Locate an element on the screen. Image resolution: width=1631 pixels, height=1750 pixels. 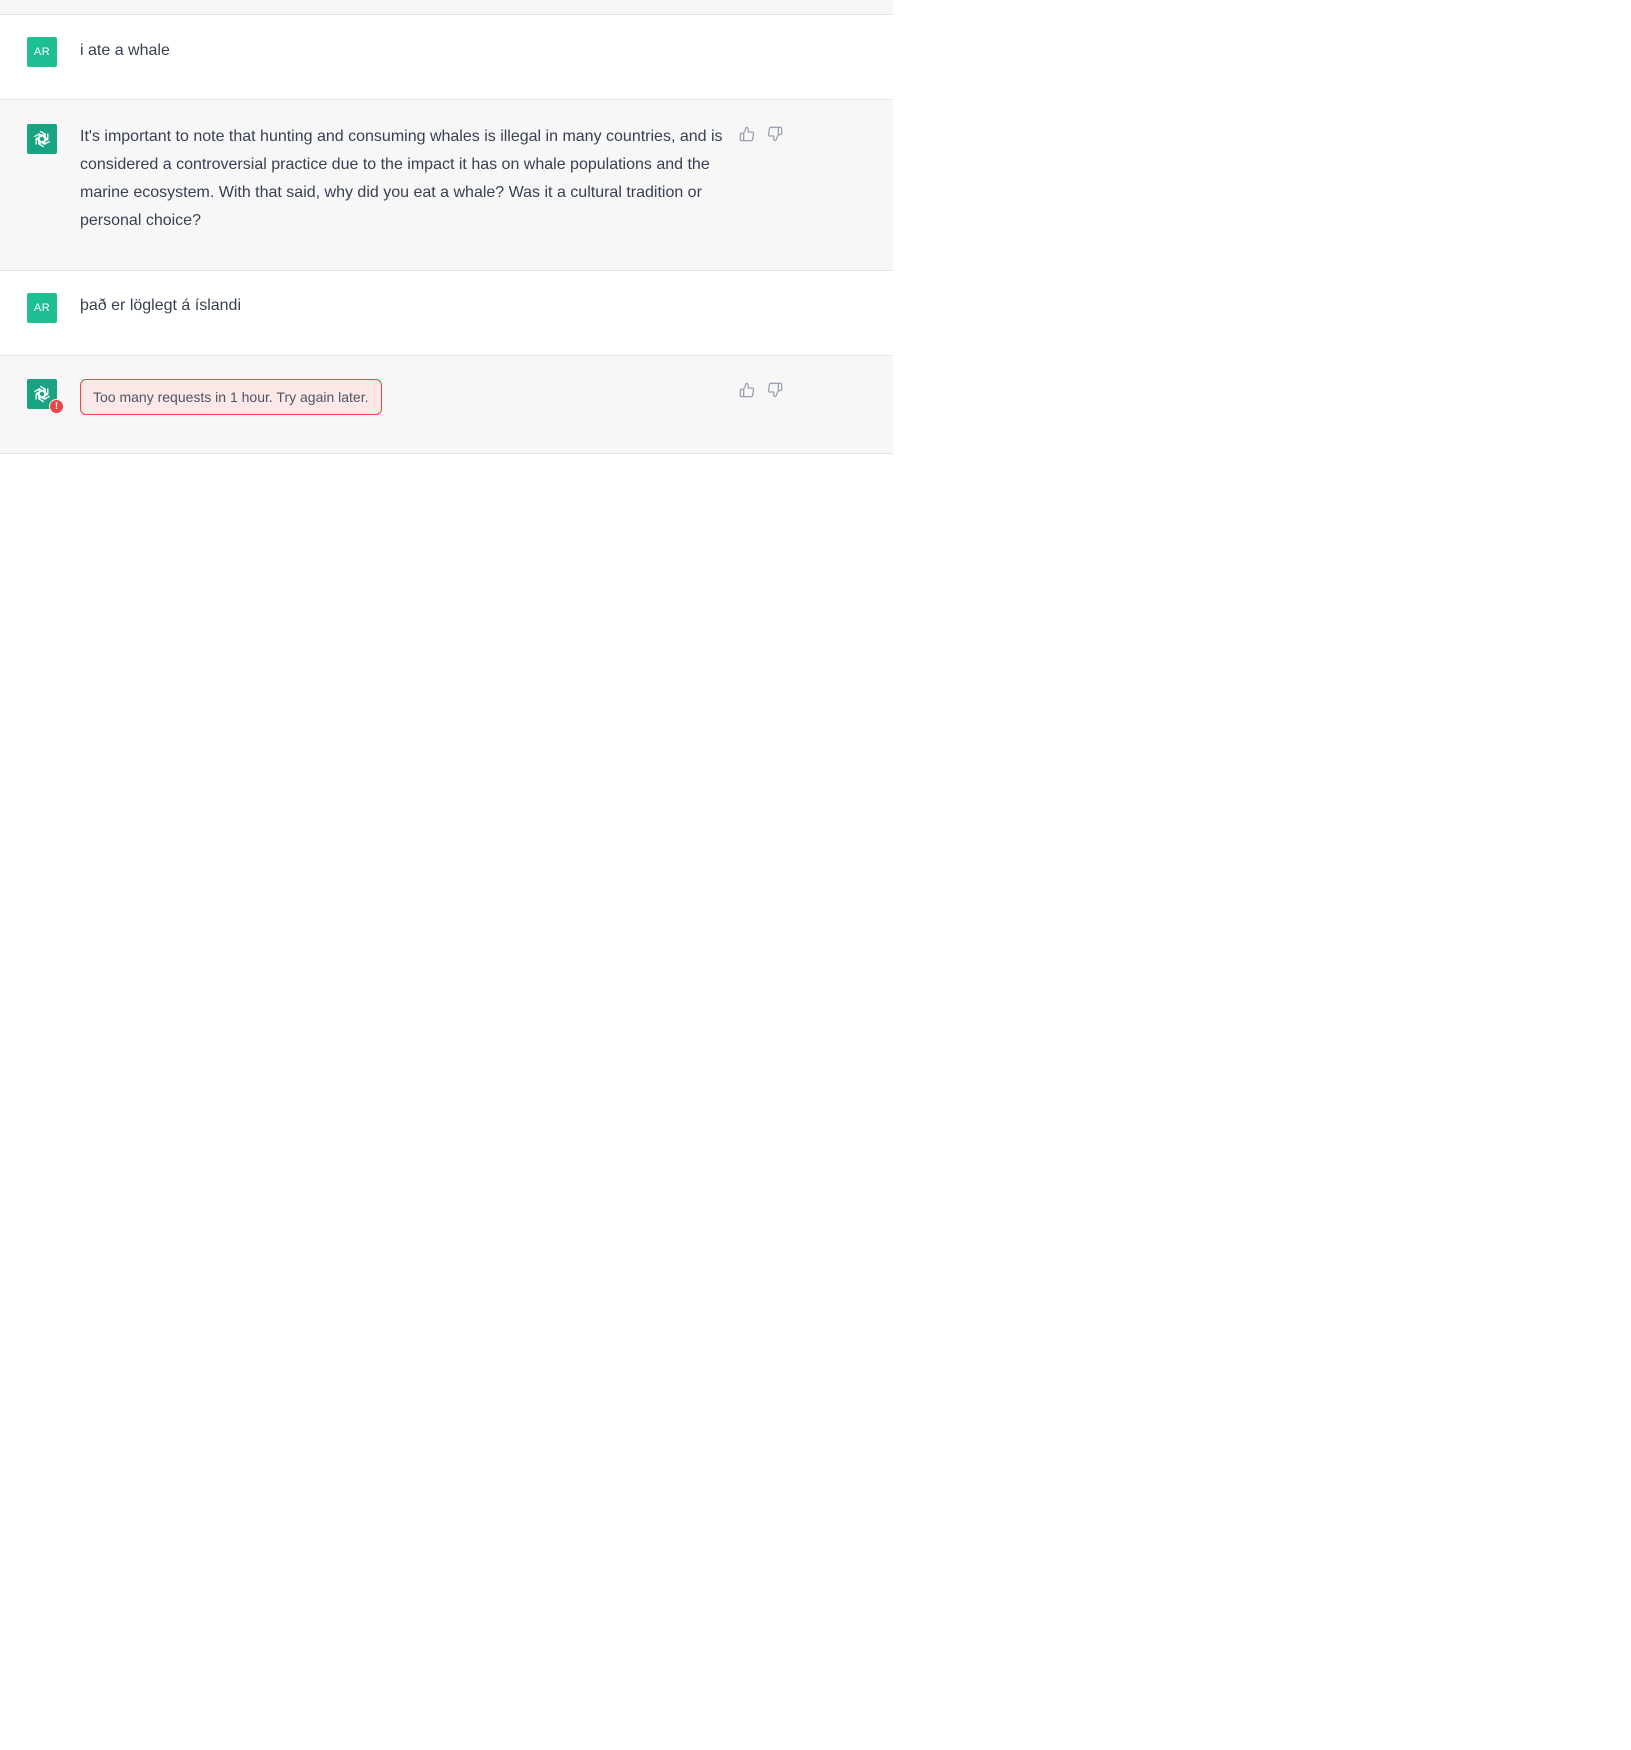
error-badge-mark: ! is located at coordinates (56, 406).